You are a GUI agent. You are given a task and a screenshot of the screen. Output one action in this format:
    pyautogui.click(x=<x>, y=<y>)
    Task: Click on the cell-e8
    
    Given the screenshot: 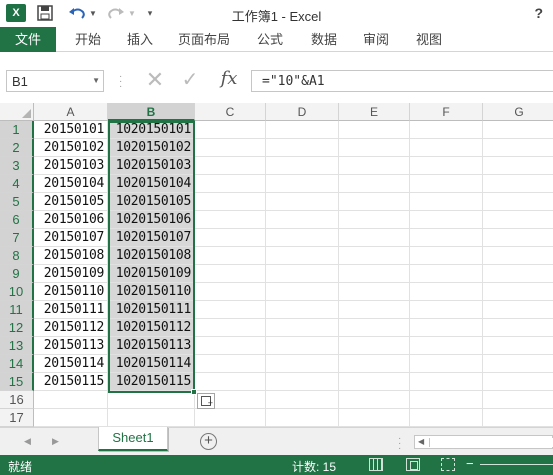 What is the action you would take?
    pyautogui.click(x=374, y=256)
    